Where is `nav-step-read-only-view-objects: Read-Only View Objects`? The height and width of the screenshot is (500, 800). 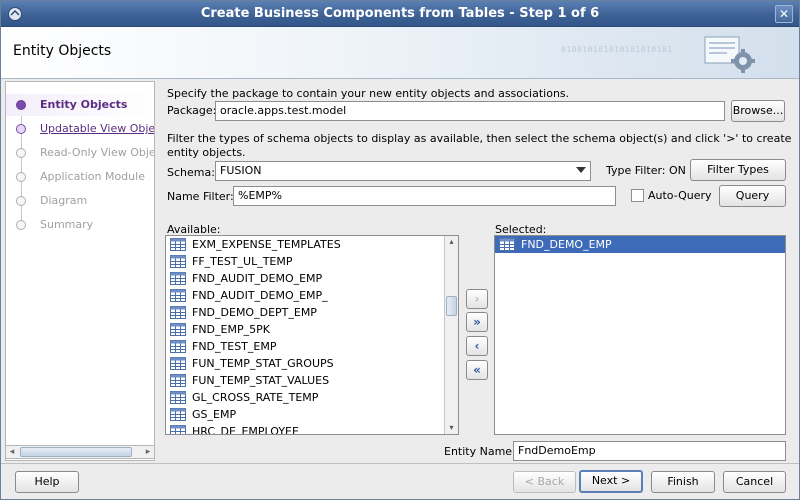
nav-step-read-only-view-objects: Read-Only View Objects is located at coordinates (80, 153).